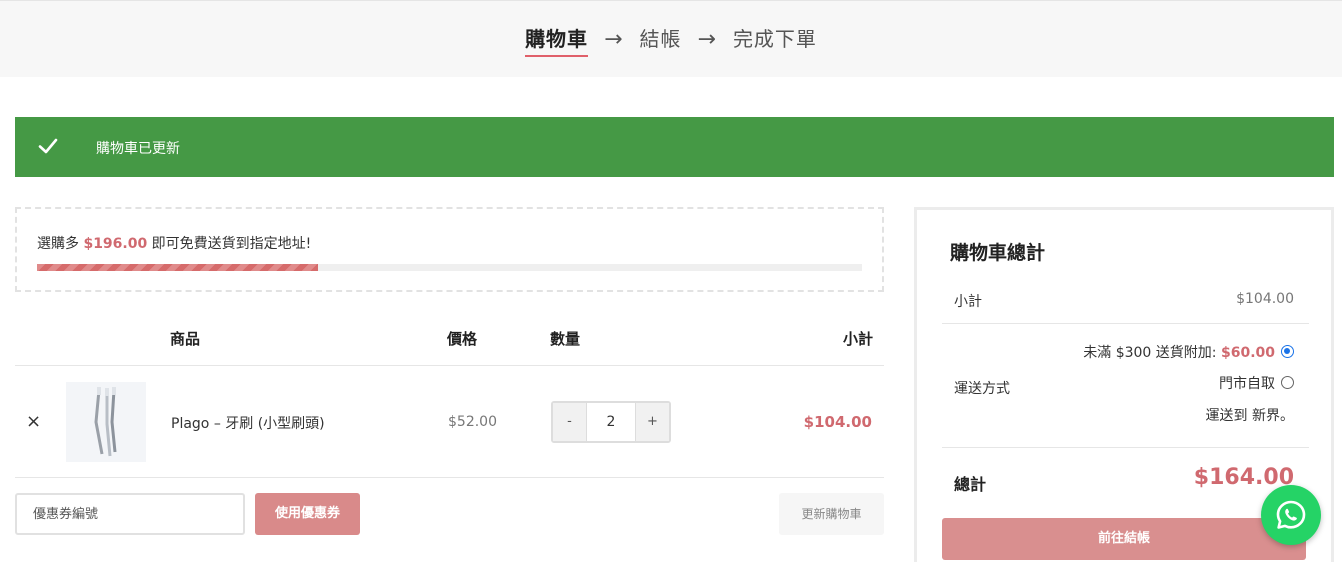 The image size is (1342, 562). Describe the element at coordinates (115, 244) in the screenshot. I see `free-shipping-amount: $196.00` at that location.